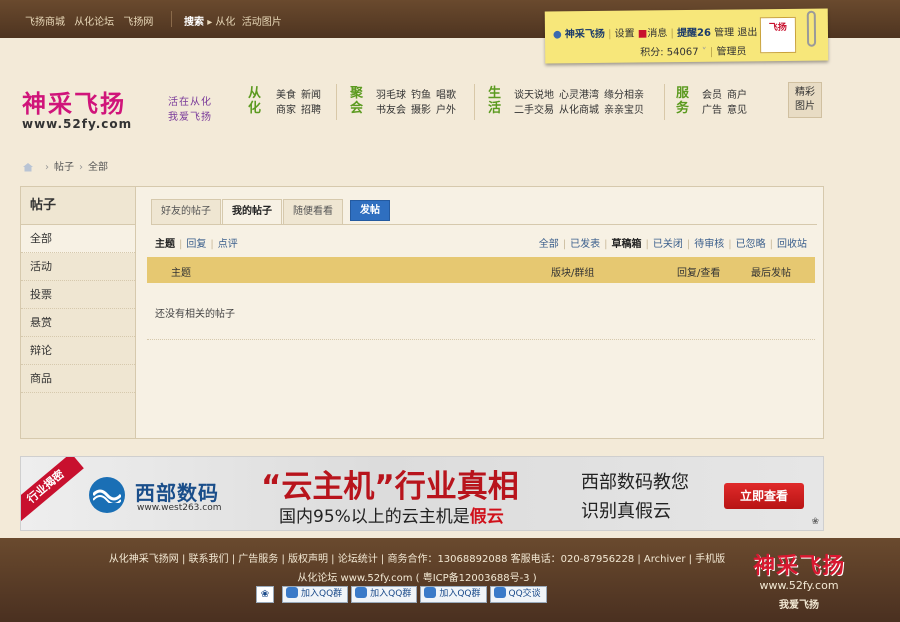 This screenshot has width=900, height=622. What do you see at coordinates (737, 95) in the screenshot?
I see `nav-item: 商户` at bounding box center [737, 95].